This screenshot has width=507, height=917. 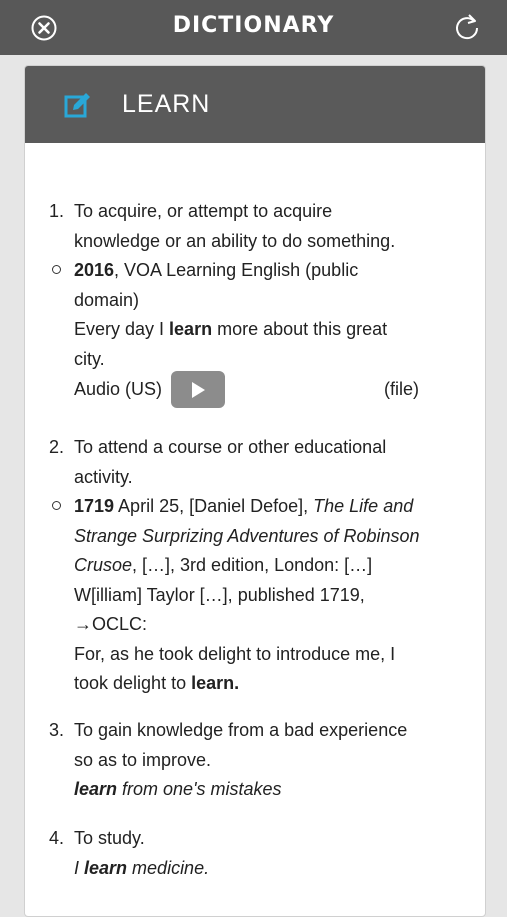 What do you see at coordinates (166, 104) in the screenshot?
I see `headword: LEARN` at bounding box center [166, 104].